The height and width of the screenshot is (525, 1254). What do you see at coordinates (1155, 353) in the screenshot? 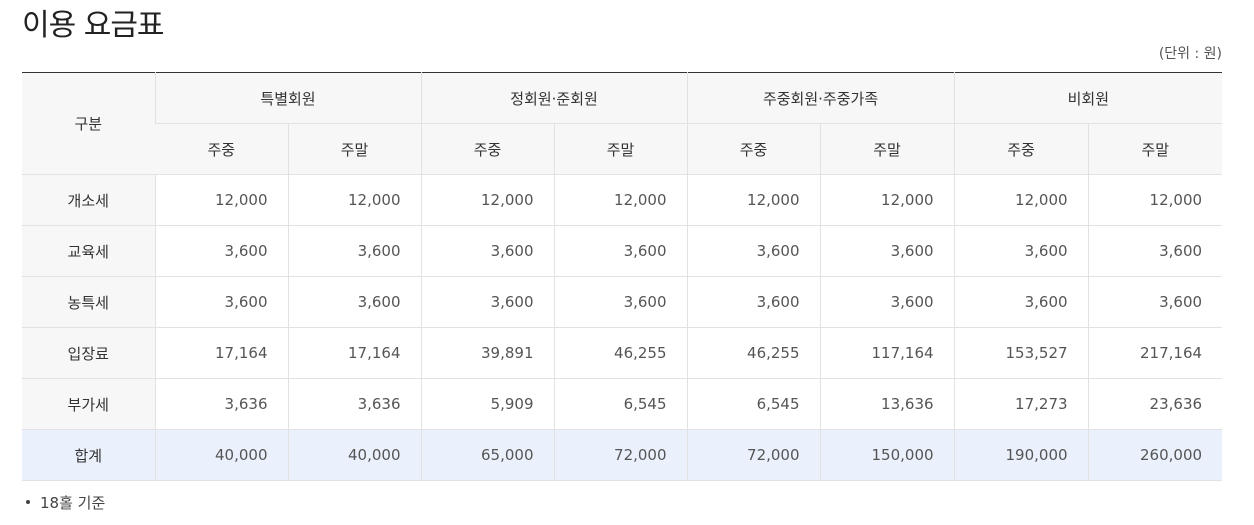
I see `table-cell: 217,164` at bounding box center [1155, 353].